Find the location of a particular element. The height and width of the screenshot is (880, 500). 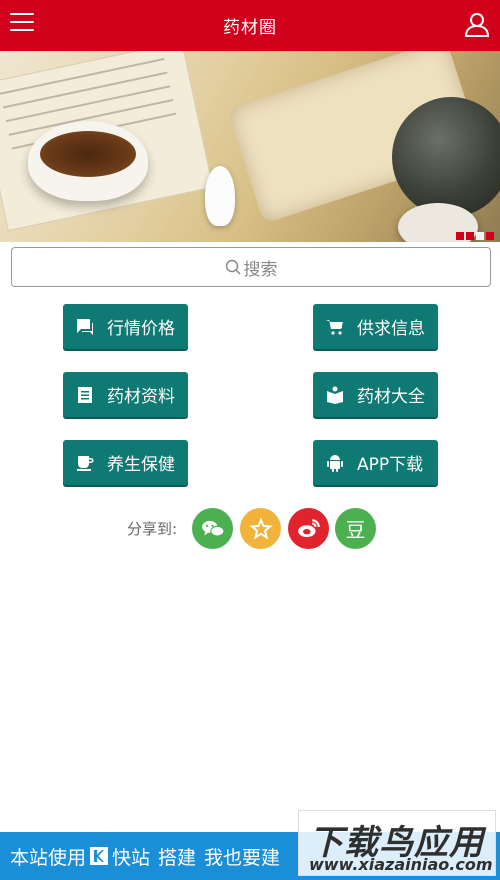

android-icon is located at coordinates (335, 463).